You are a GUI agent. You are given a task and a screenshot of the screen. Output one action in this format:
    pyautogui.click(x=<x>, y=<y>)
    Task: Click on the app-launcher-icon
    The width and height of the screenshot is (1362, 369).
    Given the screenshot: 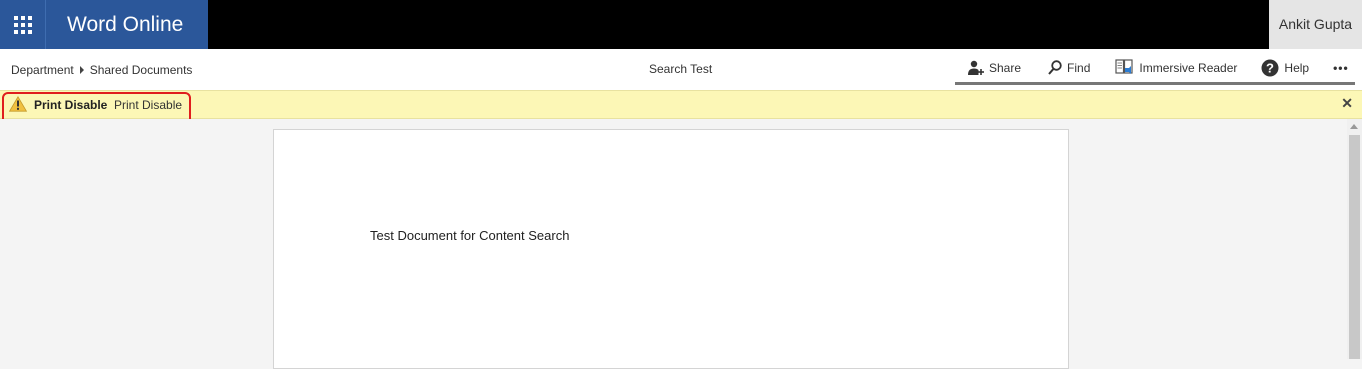 What is the action you would take?
    pyautogui.click(x=22, y=24)
    